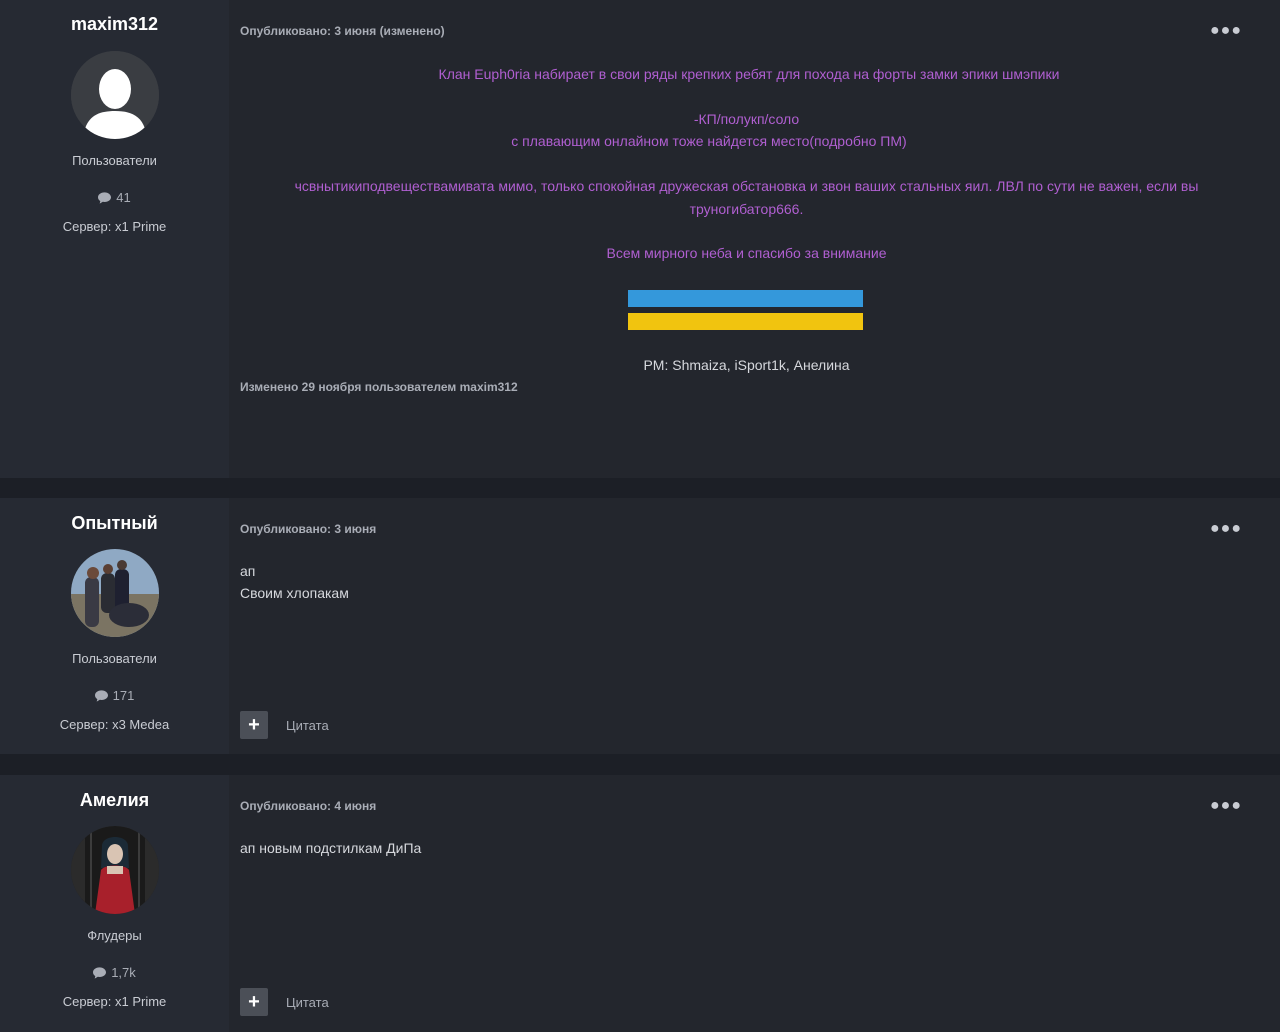 Image resolution: width=1280 pixels, height=1032 pixels. Describe the element at coordinates (746, 119) in the screenshot. I see `content-line: -КП/полукп/соло` at that location.